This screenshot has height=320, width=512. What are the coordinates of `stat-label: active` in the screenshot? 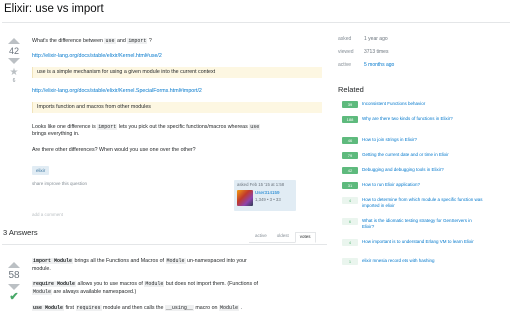 It's located at (345, 65).